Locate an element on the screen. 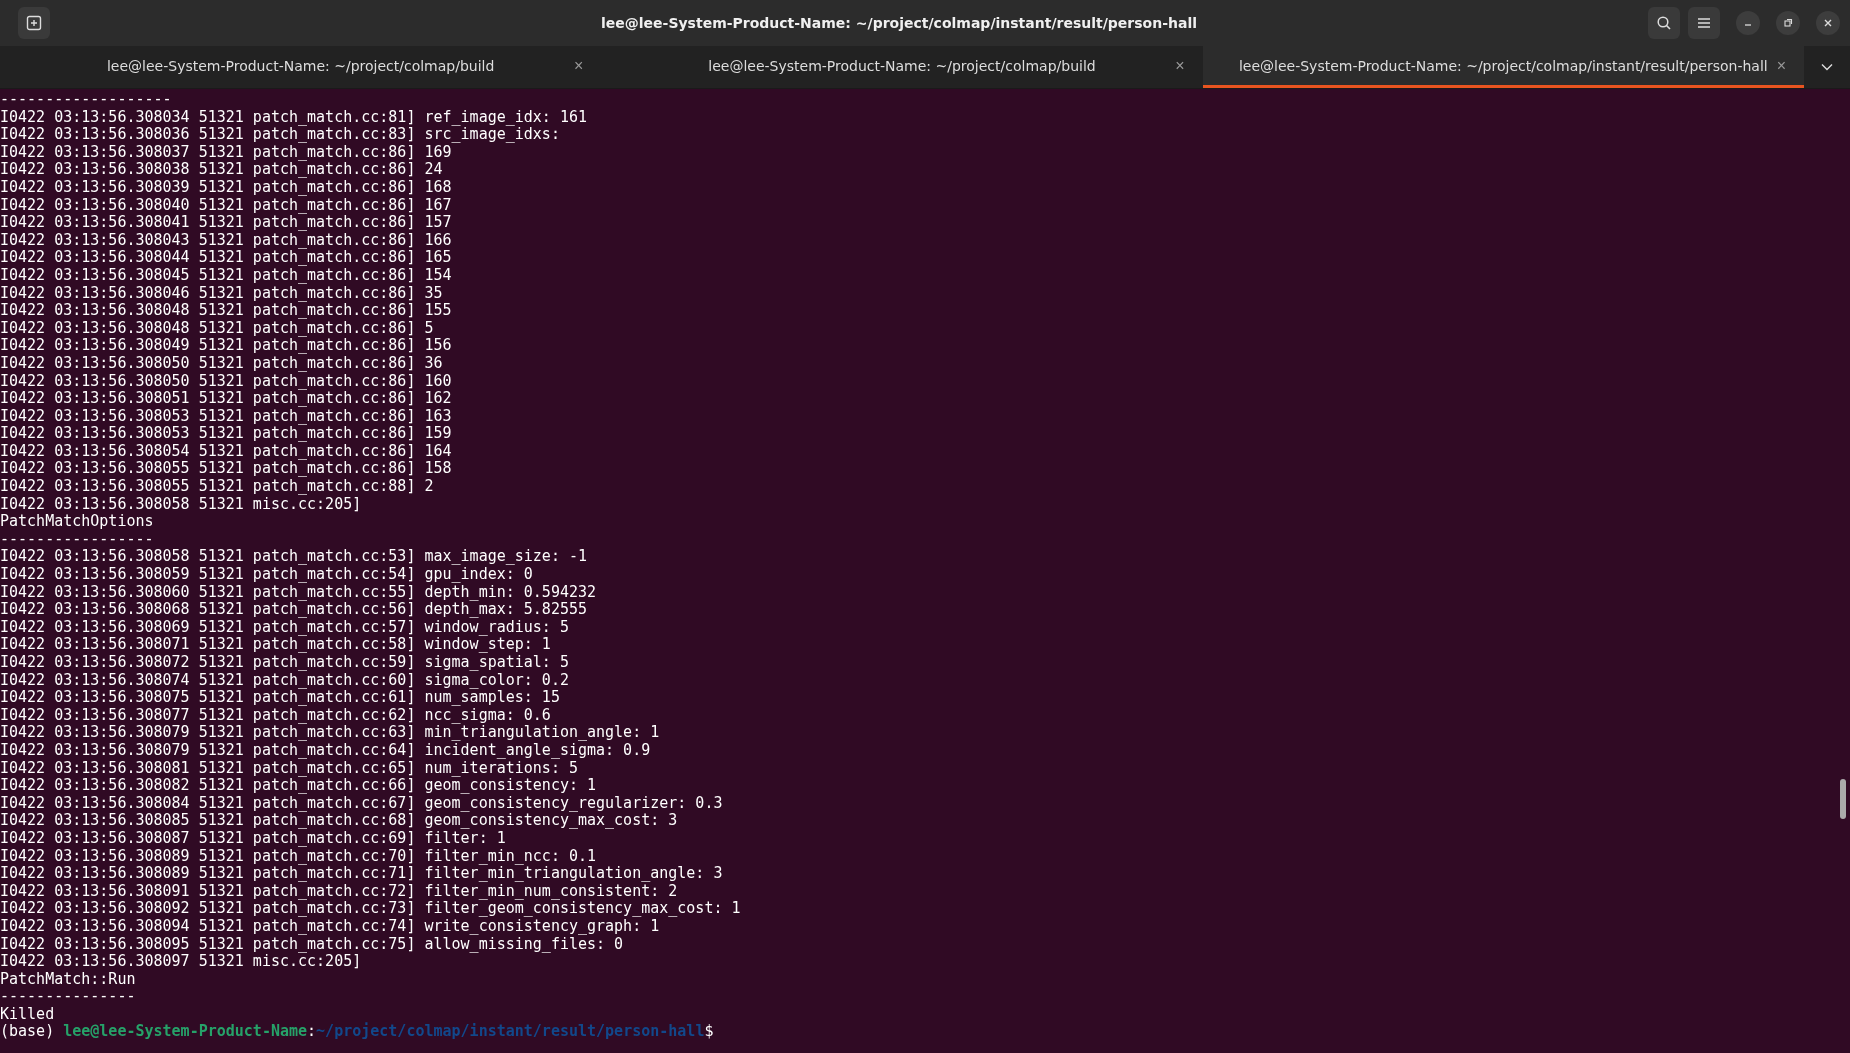  output-line: I0422 03:13:56.308091 51321 patch_match.cc:72] filter_min_num_consistent: 2 is located at coordinates (339, 891).